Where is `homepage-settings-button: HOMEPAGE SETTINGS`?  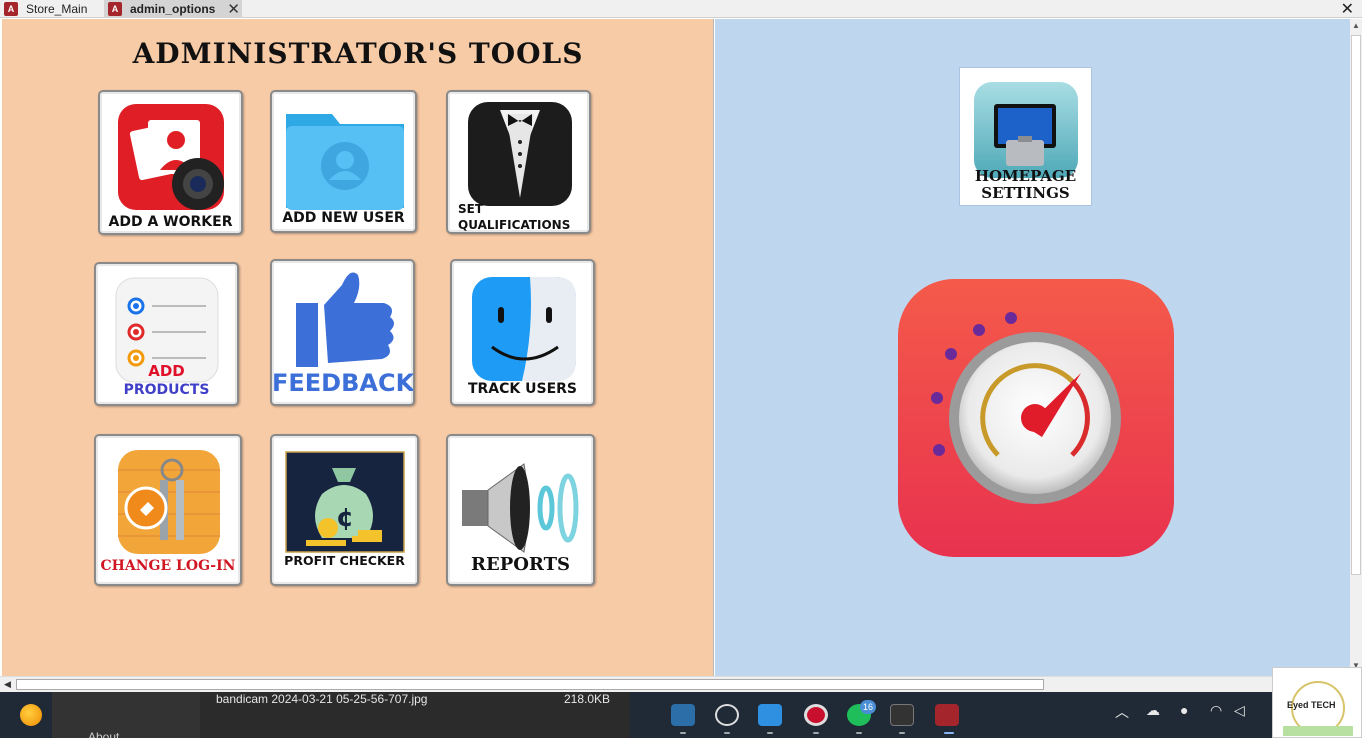 homepage-settings-button: HOMEPAGE SETTINGS is located at coordinates (1025, 136).